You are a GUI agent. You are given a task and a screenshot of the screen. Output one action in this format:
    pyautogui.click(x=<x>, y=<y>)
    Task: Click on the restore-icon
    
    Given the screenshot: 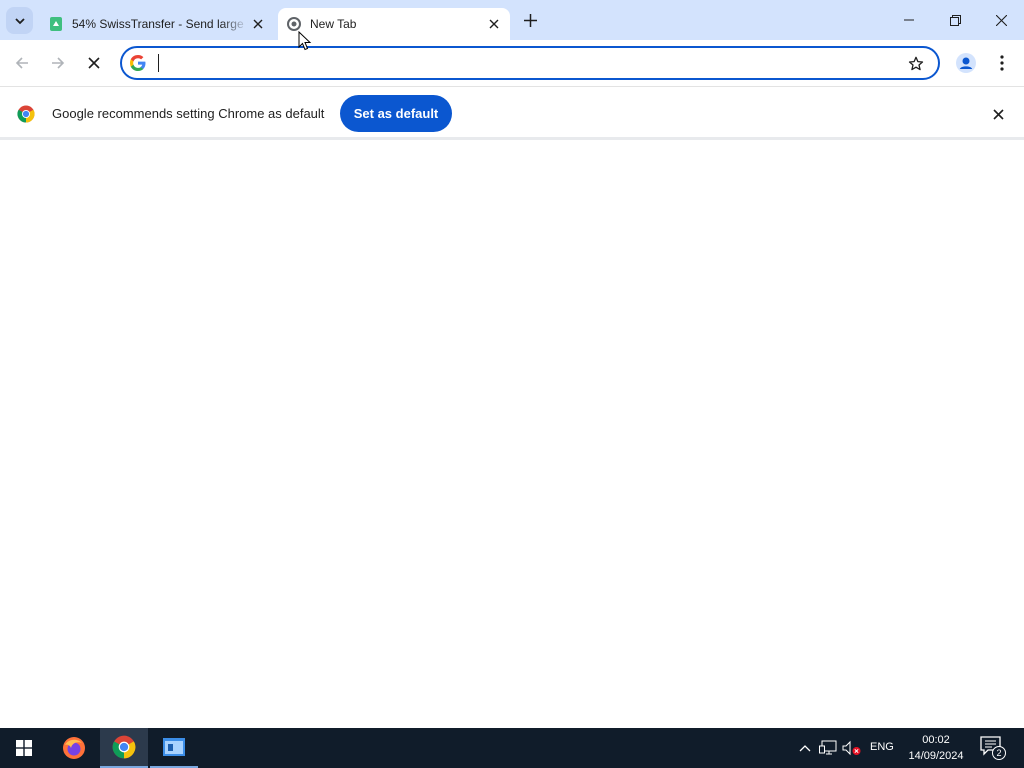 What is the action you would take?
    pyautogui.click(x=955, y=20)
    